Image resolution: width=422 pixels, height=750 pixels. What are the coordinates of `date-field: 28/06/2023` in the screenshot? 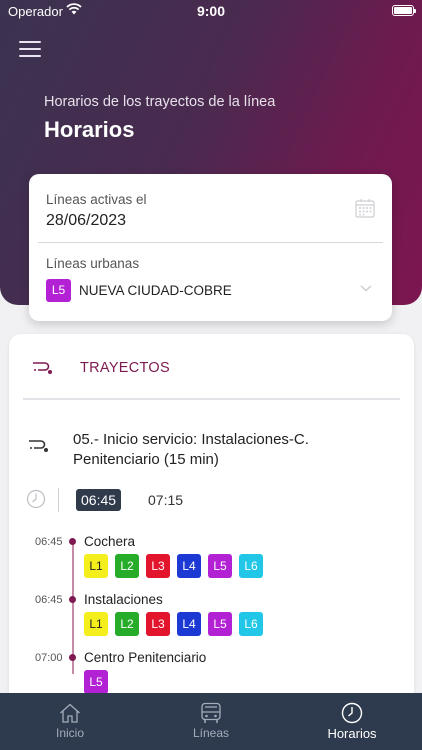 It's located at (86, 221).